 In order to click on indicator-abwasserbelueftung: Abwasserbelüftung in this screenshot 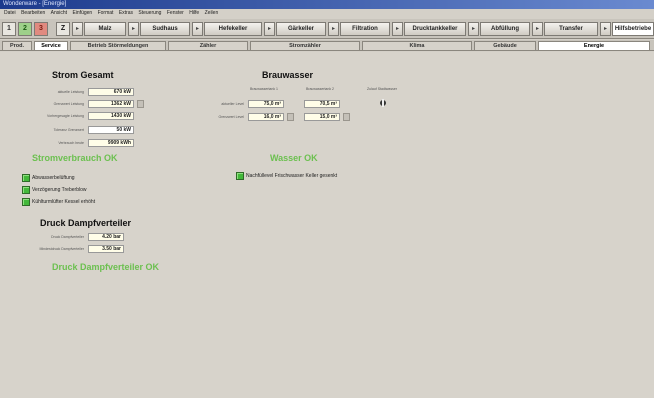, I will do `click(48, 178)`.